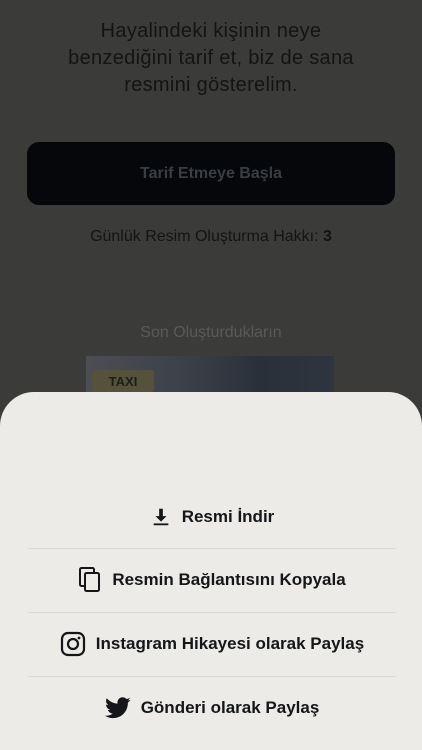 The height and width of the screenshot is (750, 422). Describe the element at coordinates (161, 517) in the screenshot. I see `download-icon` at that location.